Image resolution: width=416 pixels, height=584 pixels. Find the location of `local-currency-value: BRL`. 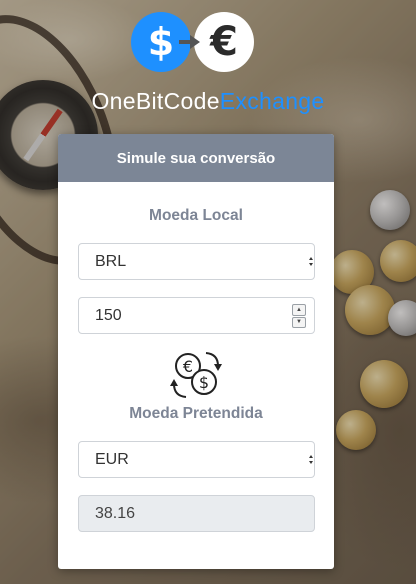

local-currency-value: BRL is located at coordinates (111, 261).